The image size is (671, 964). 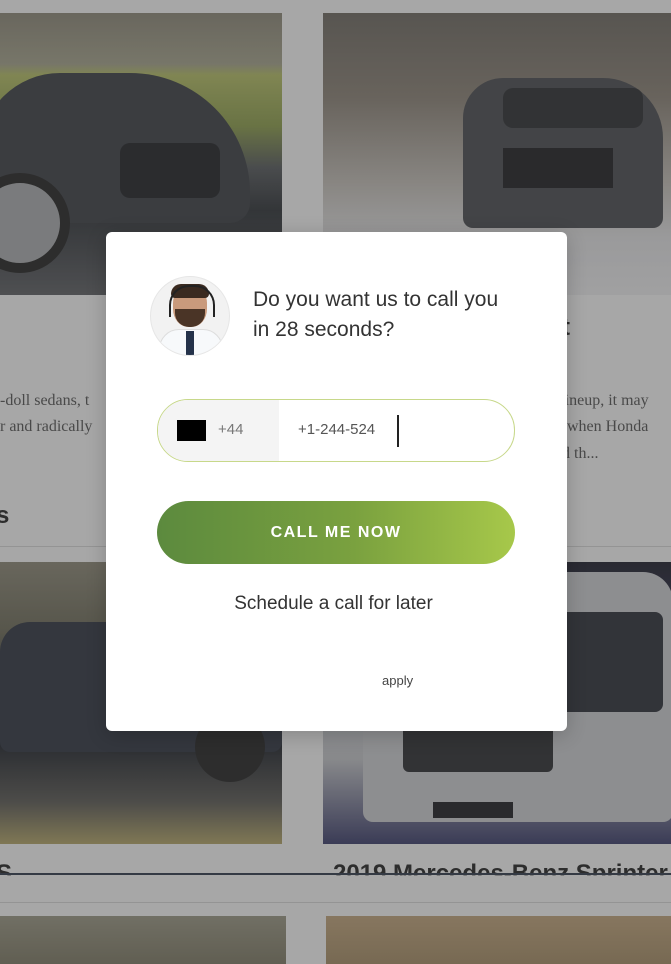 What do you see at coordinates (397, 680) in the screenshot?
I see `apply-link: apply` at bounding box center [397, 680].